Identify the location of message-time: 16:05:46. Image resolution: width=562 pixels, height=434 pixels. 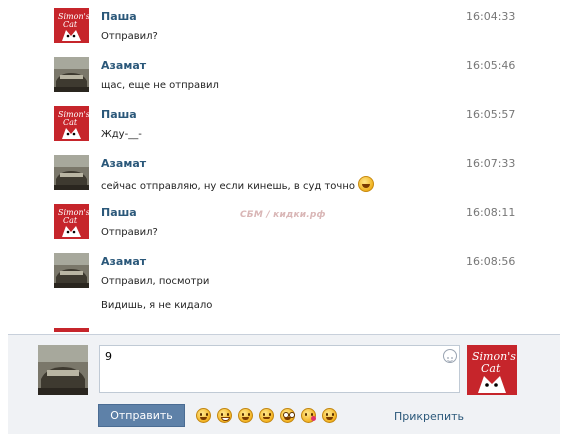
(491, 65).